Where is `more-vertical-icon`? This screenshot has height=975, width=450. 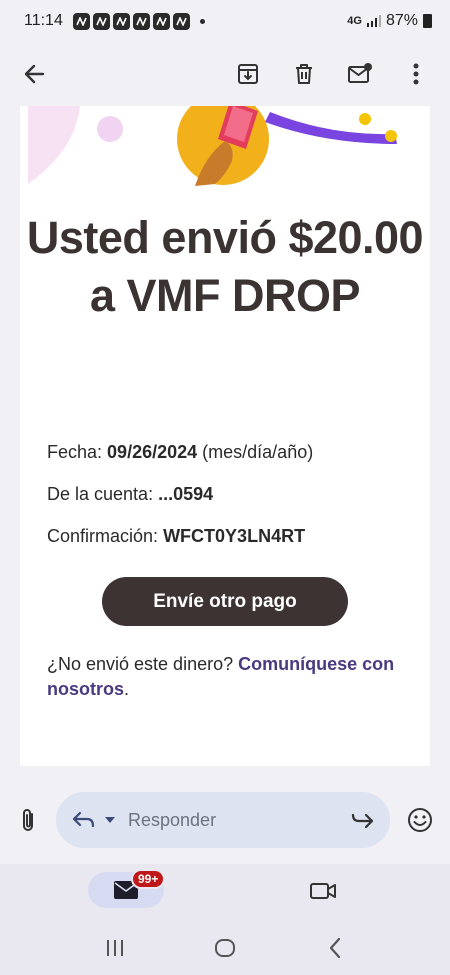
more-vertical-icon is located at coordinates (416, 74).